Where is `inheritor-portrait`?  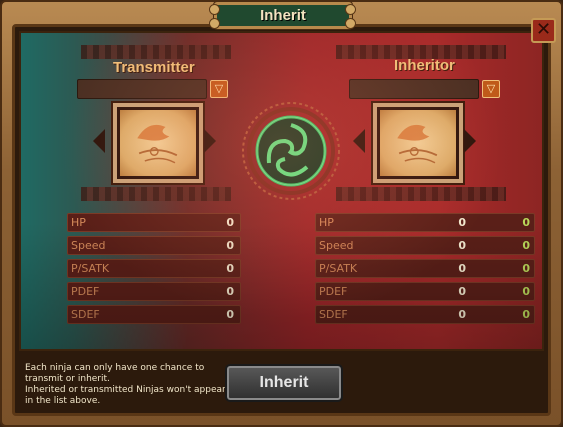 inheritor-portrait is located at coordinates (418, 143).